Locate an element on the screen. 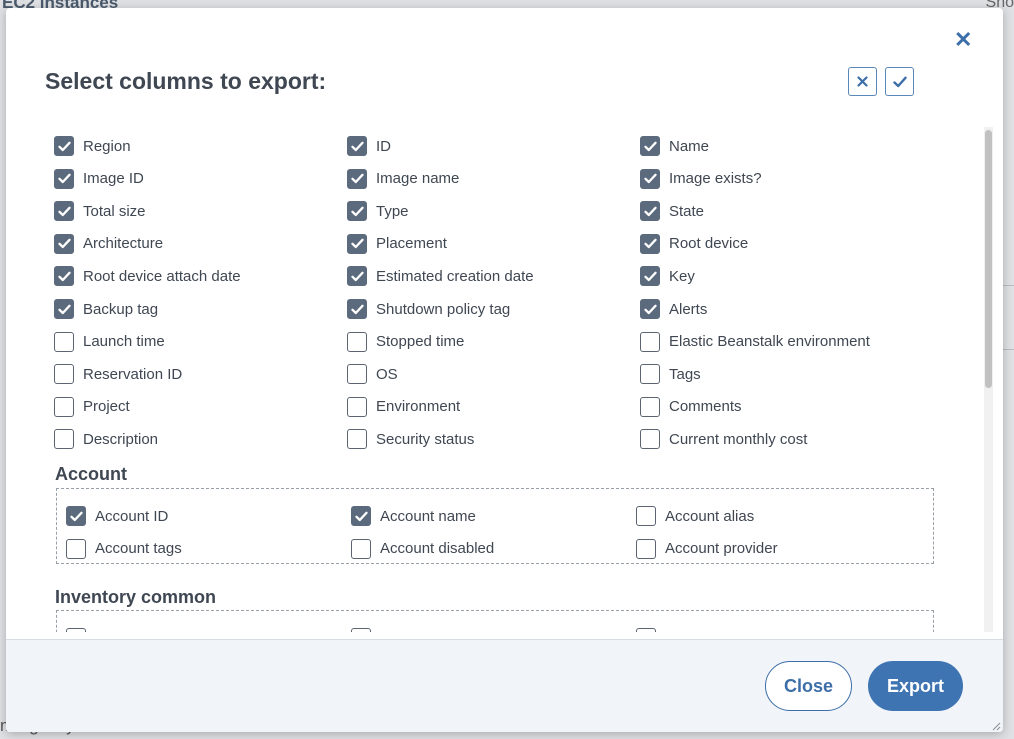  checkbox-label: Reservation ID is located at coordinates (133, 374).